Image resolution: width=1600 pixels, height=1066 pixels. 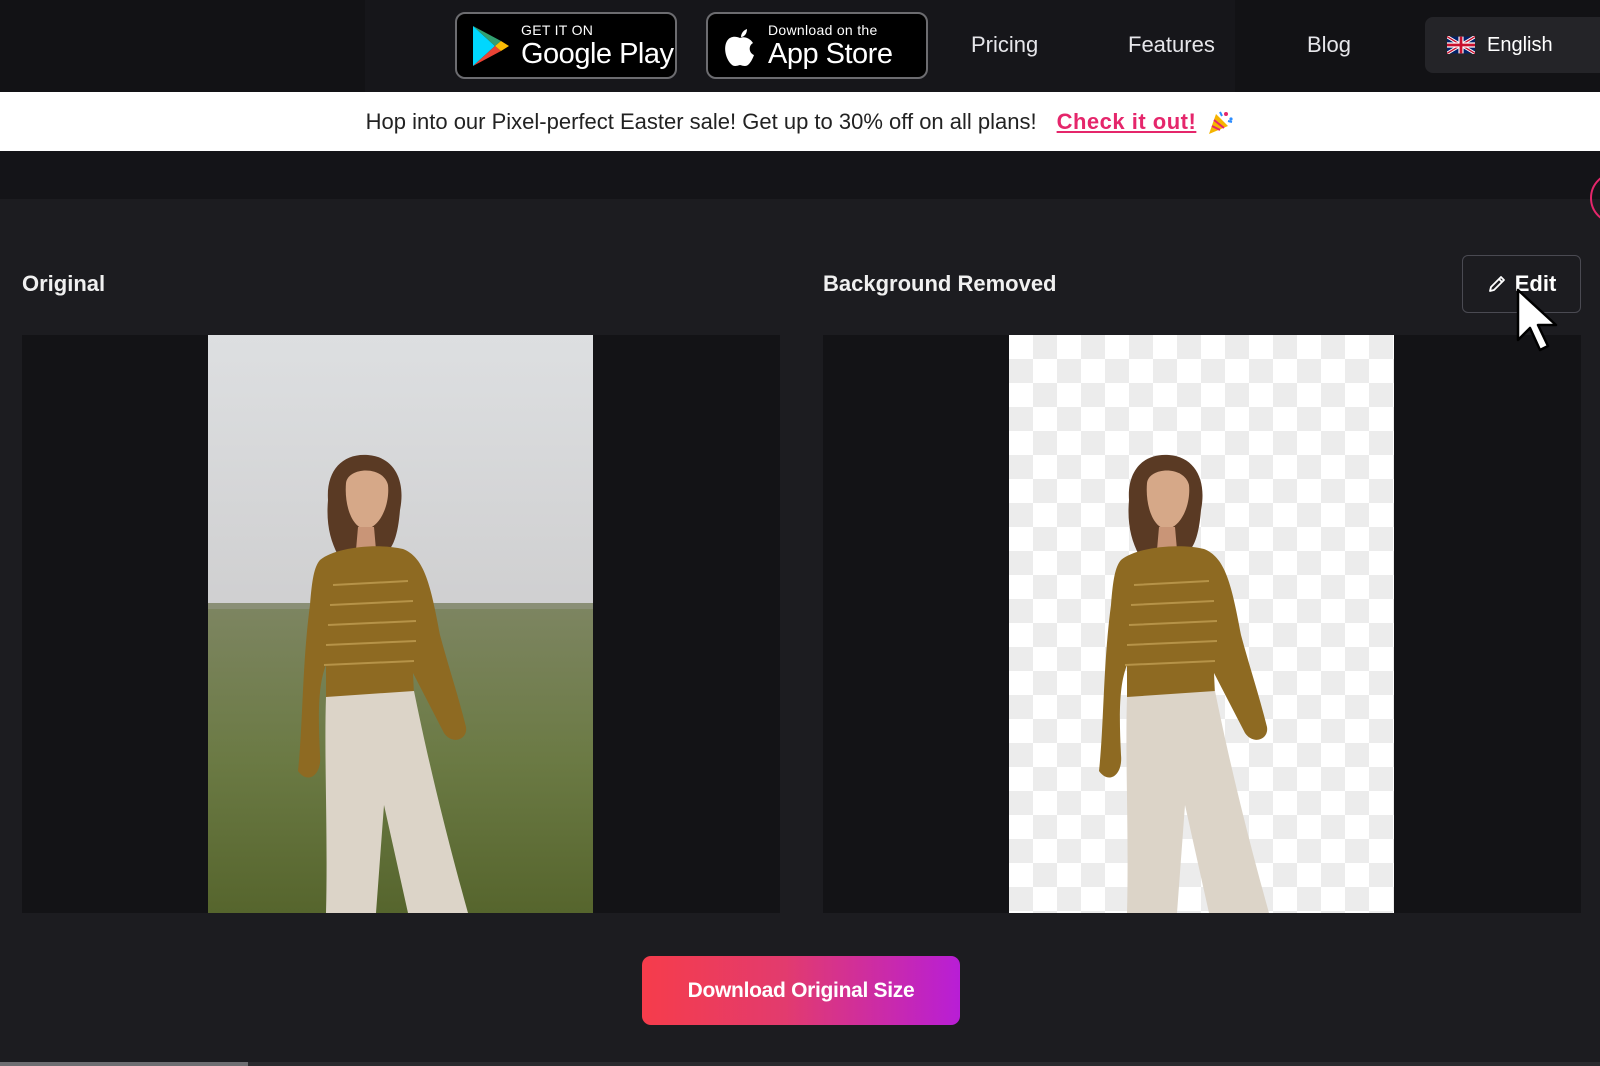 I want to click on background-removed-photo, so click(x=1201, y=624).